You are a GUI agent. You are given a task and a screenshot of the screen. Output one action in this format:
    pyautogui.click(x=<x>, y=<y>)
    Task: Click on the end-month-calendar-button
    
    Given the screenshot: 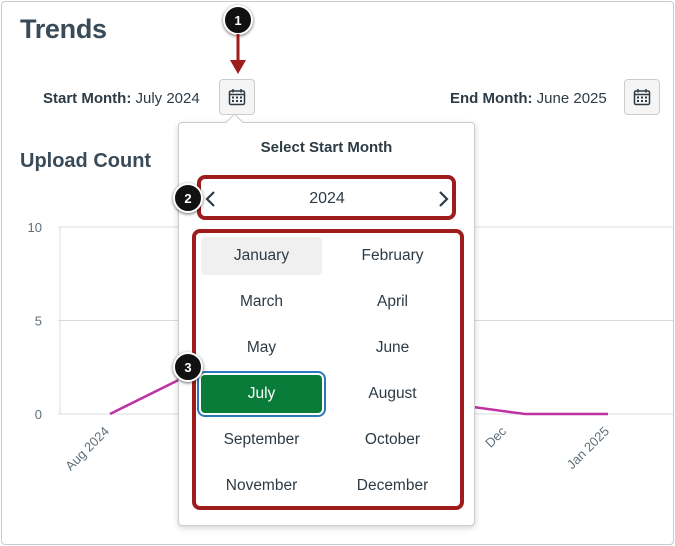 What is the action you would take?
    pyautogui.click(x=642, y=97)
    